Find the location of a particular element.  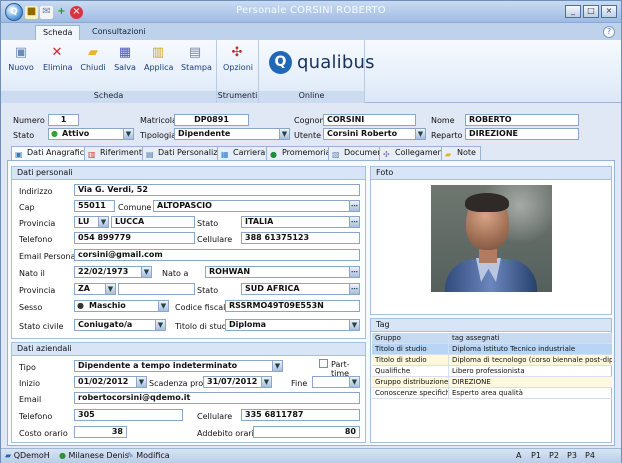

chiudi-button: ▰ Chiudi is located at coordinates (93, 58).